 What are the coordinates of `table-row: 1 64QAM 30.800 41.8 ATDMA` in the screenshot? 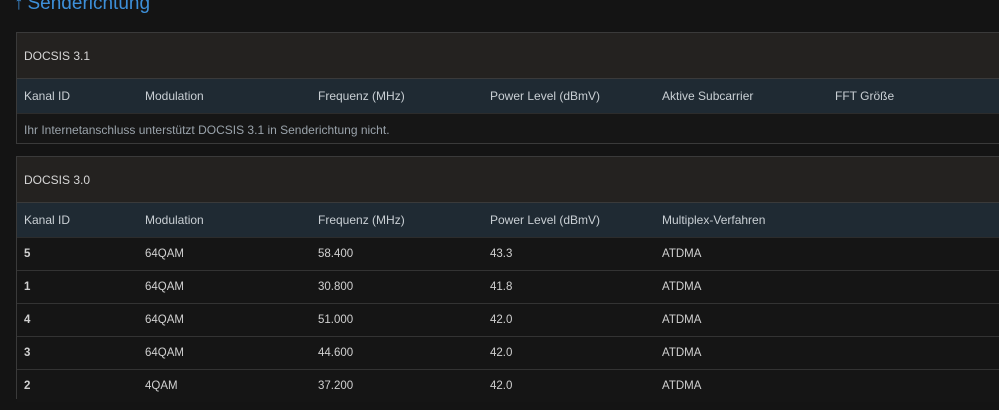 It's located at (508, 287).